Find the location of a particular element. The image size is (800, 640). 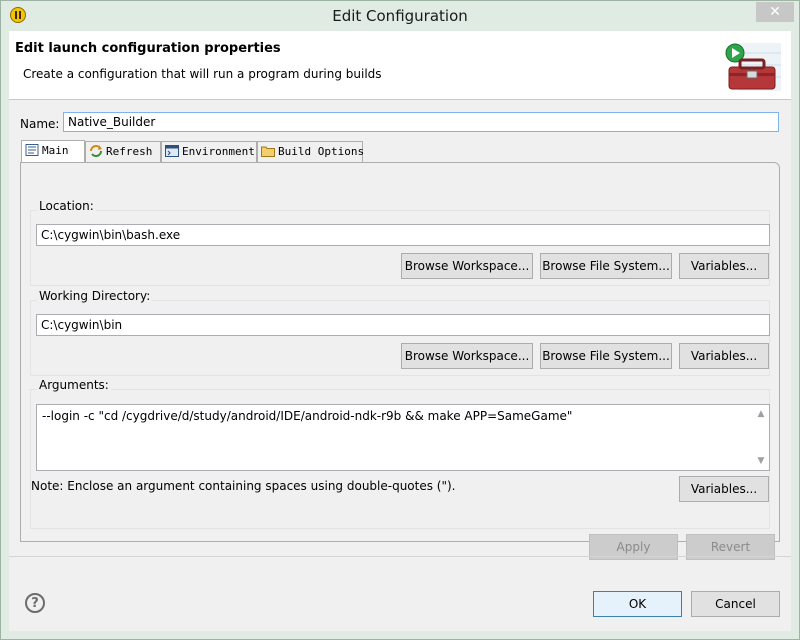

name-field is located at coordinates (421, 122).